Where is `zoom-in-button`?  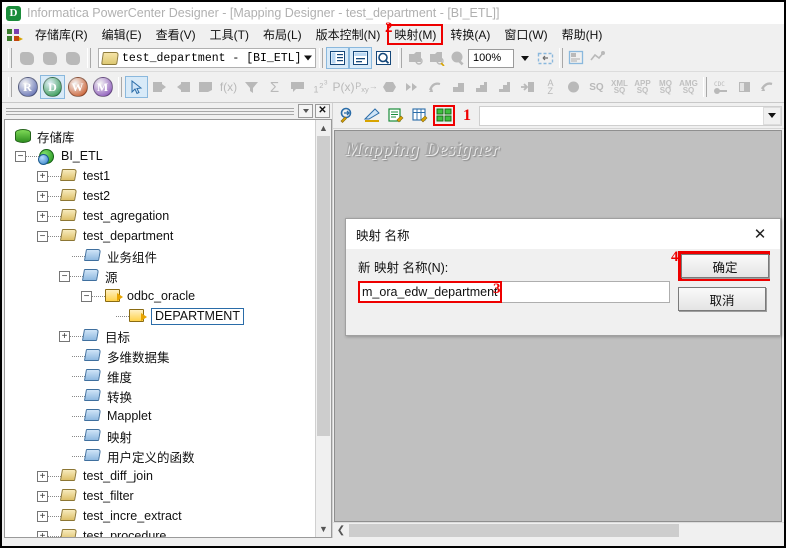
zoom-in-button is located at coordinates (415, 58).